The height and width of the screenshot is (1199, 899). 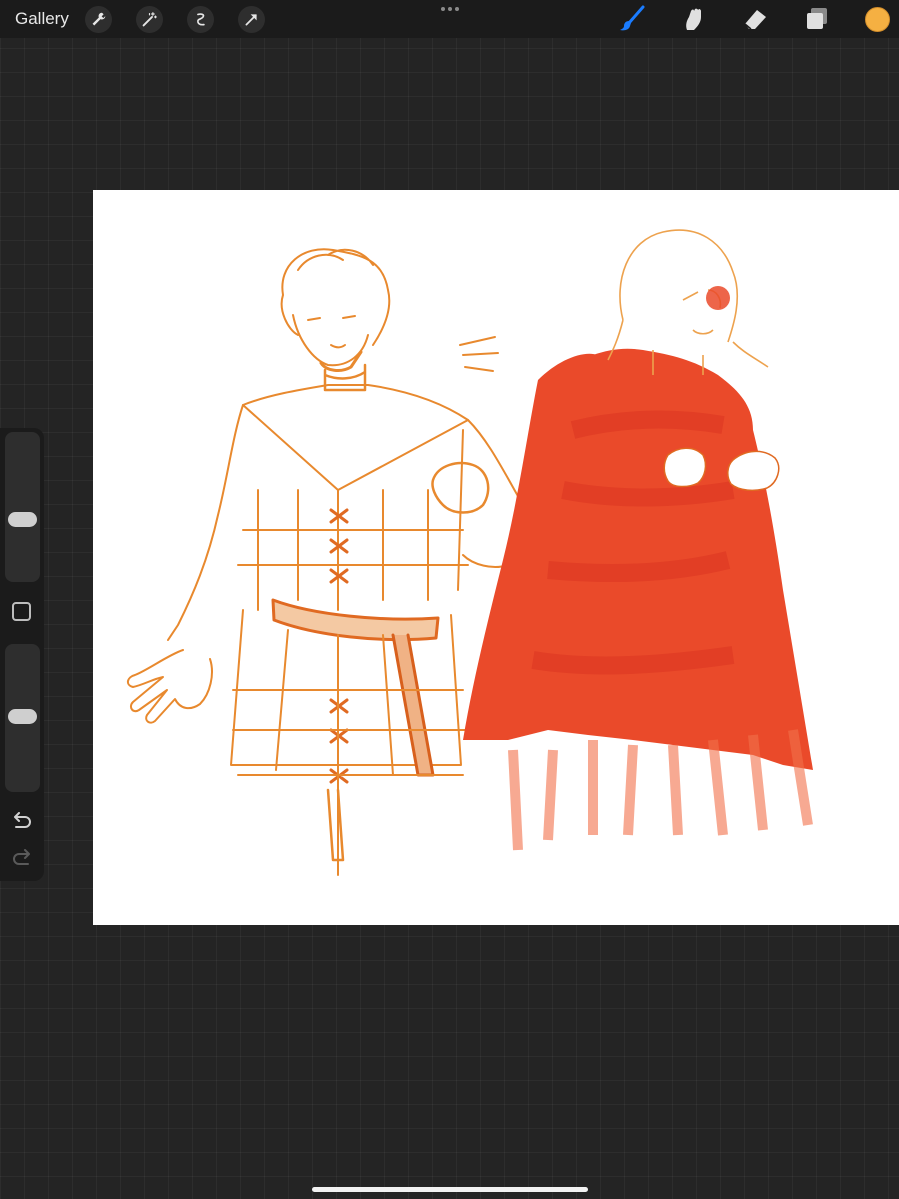 What do you see at coordinates (21, 611) in the screenshot?
I see `modify-button` at bounding box center [21, 611].